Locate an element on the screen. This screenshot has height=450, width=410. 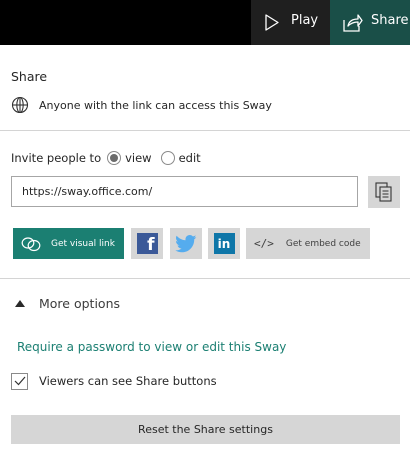
radio-selected-dot is located at coordinates (114, 158).